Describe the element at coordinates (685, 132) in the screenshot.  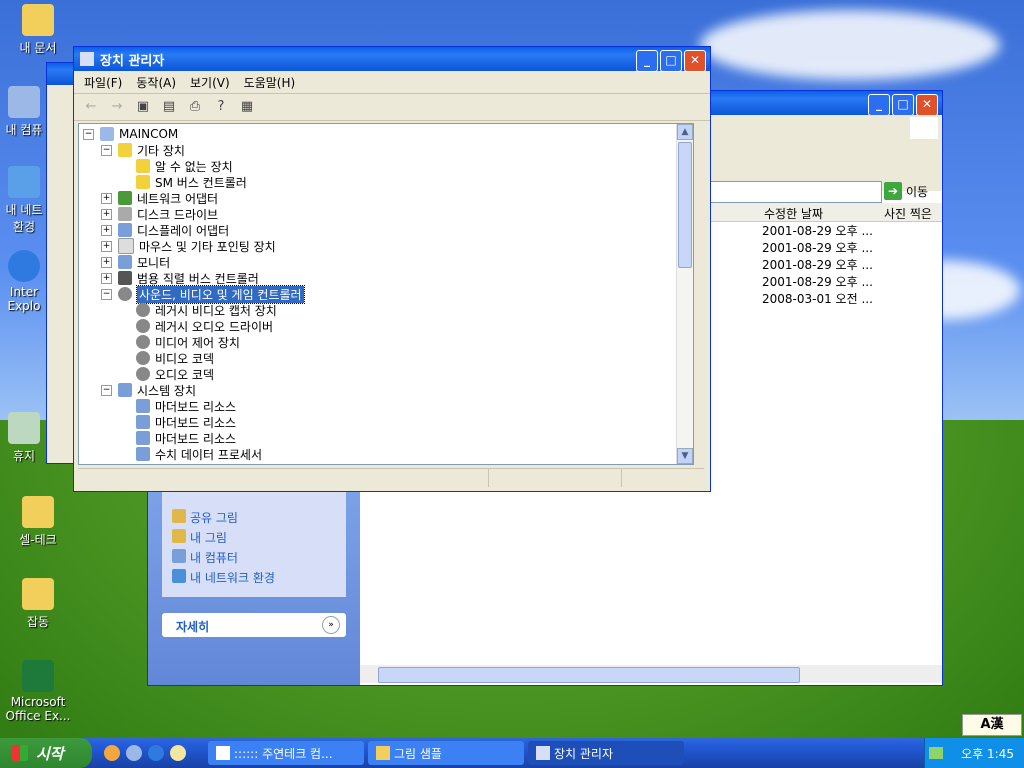
I see `scroll-up-button: ▲` at that location.